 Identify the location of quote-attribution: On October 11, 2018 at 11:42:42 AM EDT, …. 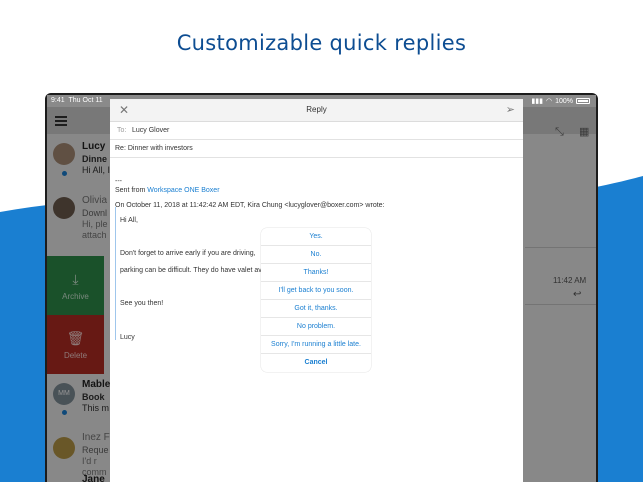
(250, 205).